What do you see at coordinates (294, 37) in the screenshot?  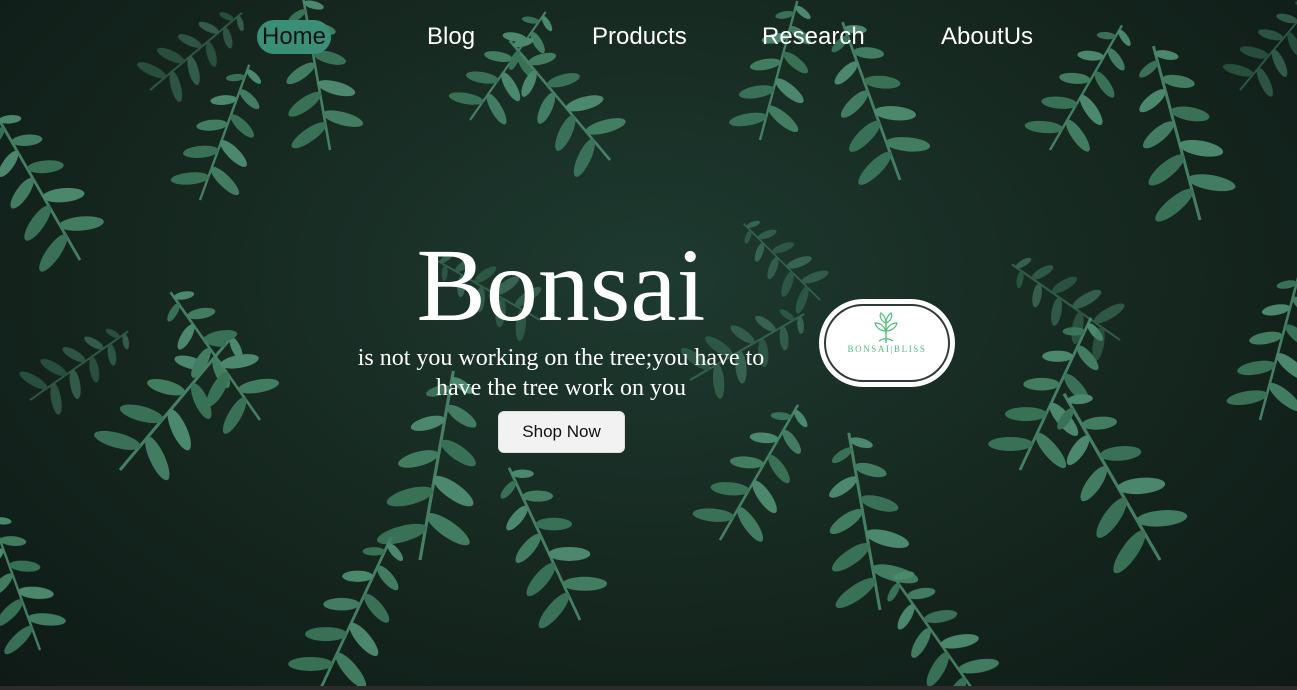 I see `nav-item-home: Home` at bounding box center [294, 37].